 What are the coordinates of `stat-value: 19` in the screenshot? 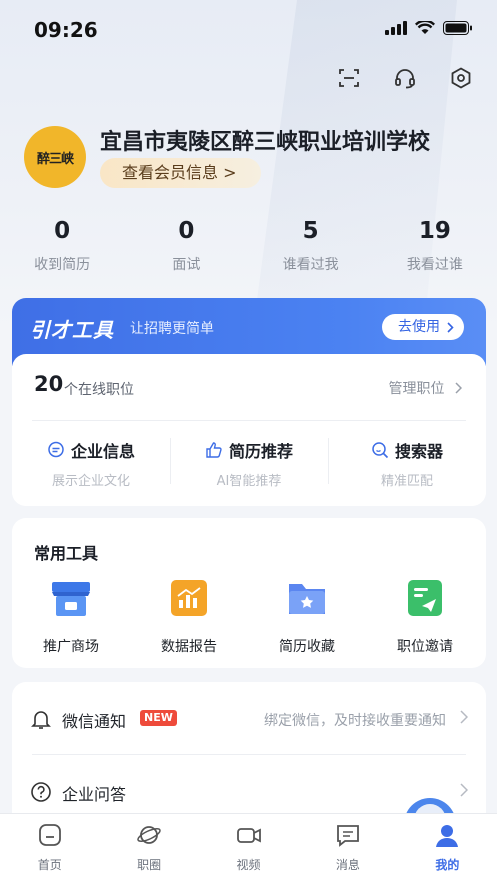 It's located at (434, 231).